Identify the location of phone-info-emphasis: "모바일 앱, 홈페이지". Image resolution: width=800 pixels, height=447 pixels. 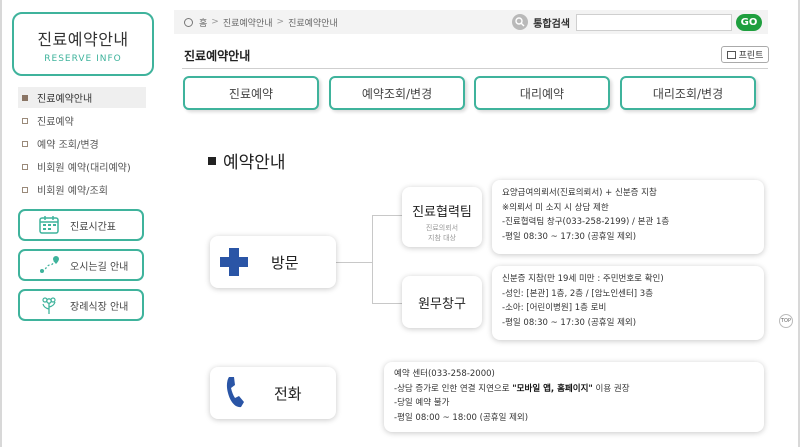
(552, 388).